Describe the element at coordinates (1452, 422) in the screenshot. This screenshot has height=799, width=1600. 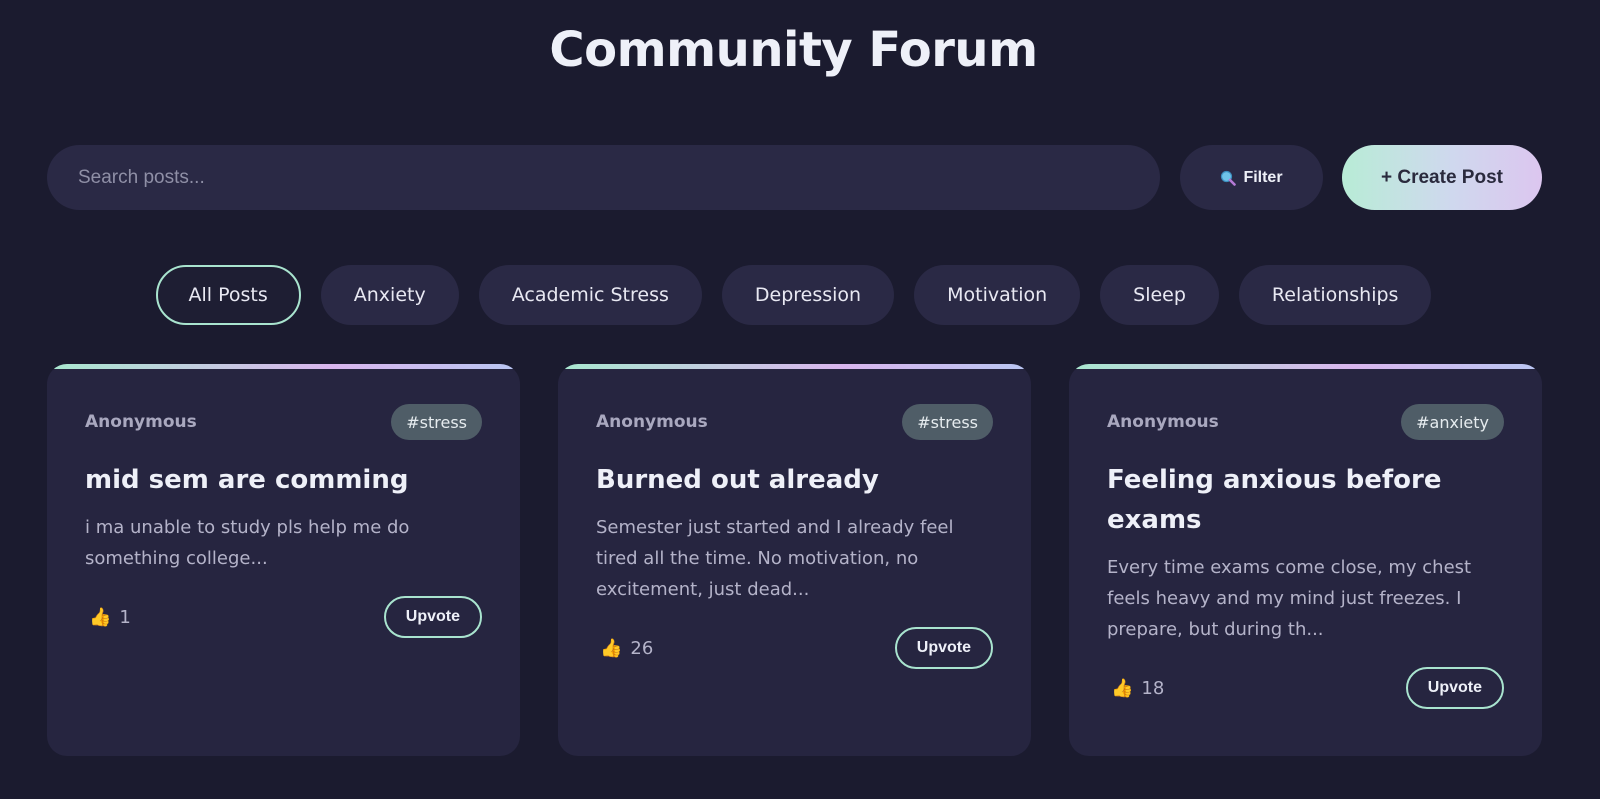
I see `post-tag: #anxiety` at that location.